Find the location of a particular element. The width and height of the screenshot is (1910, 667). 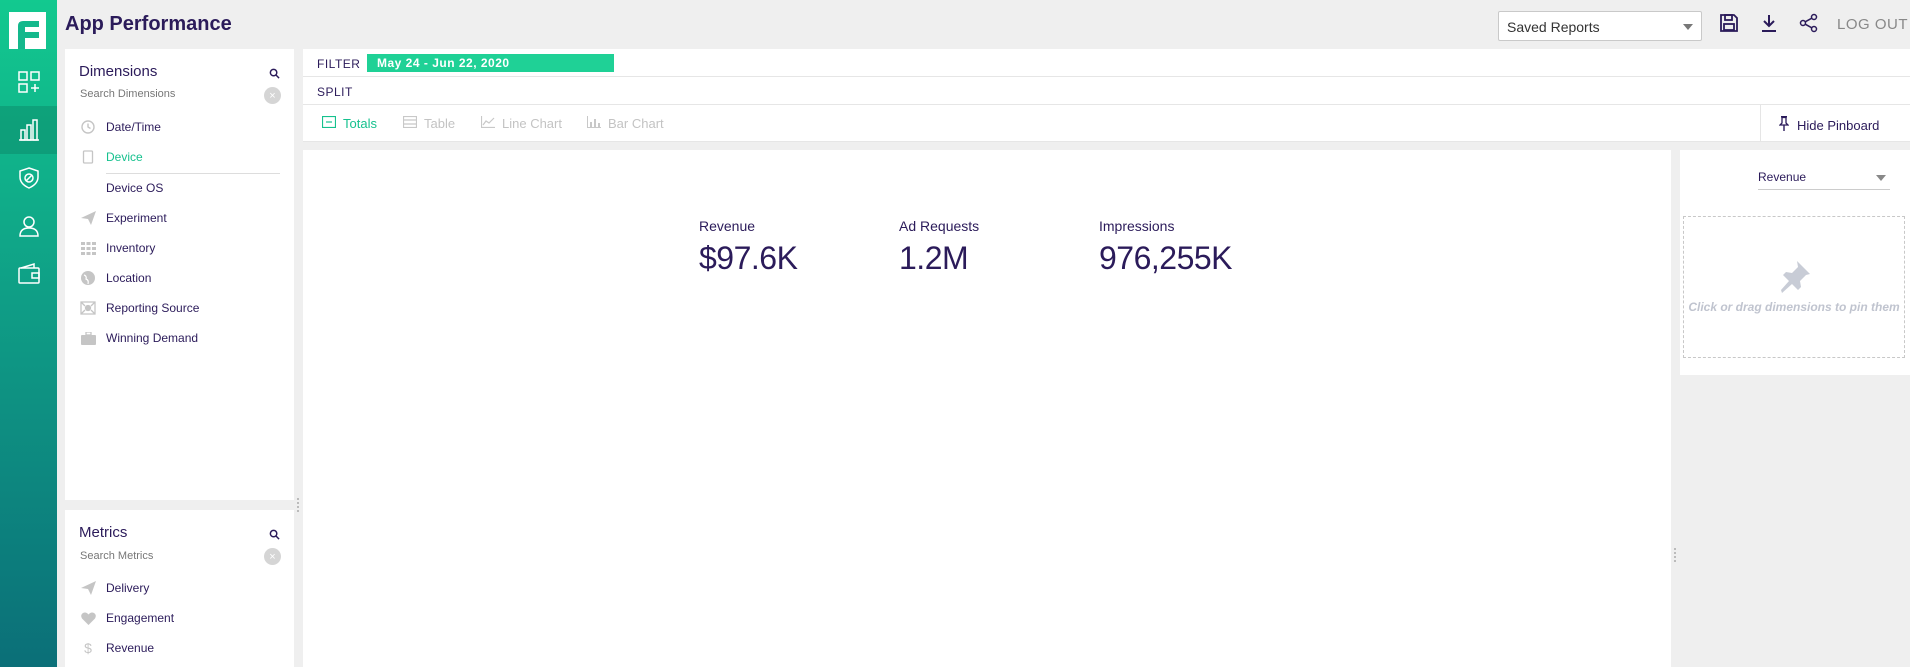

shield-icon is located at coordinates (29, 178).